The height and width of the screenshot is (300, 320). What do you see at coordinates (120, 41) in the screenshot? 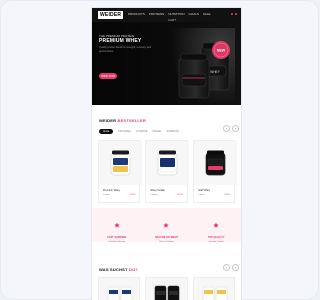
I see `hero-title: PREMIUM WHEY` at bounding box center [120, 41].